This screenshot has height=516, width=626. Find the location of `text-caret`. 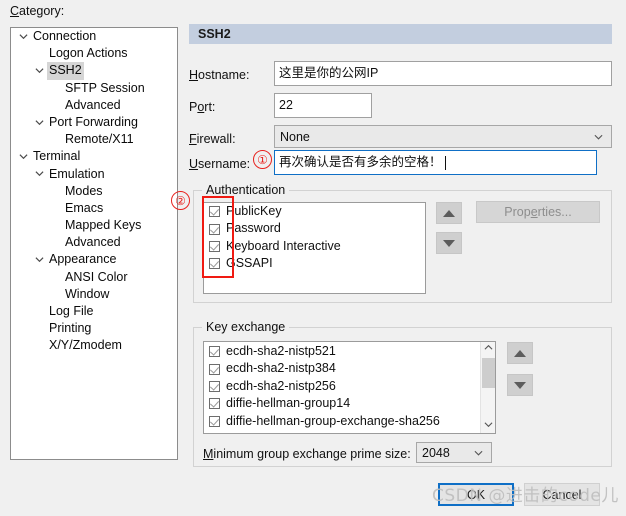

text-caret is located at coordinates (445, 162).